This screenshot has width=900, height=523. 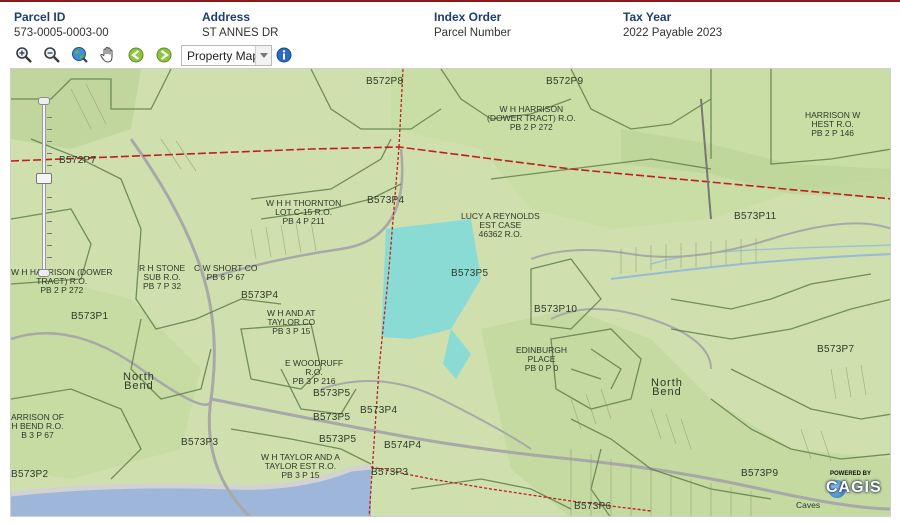 I want to click on tax-year-field: Tax Year 2022 Payable 2023, so click(x=672, y=25).